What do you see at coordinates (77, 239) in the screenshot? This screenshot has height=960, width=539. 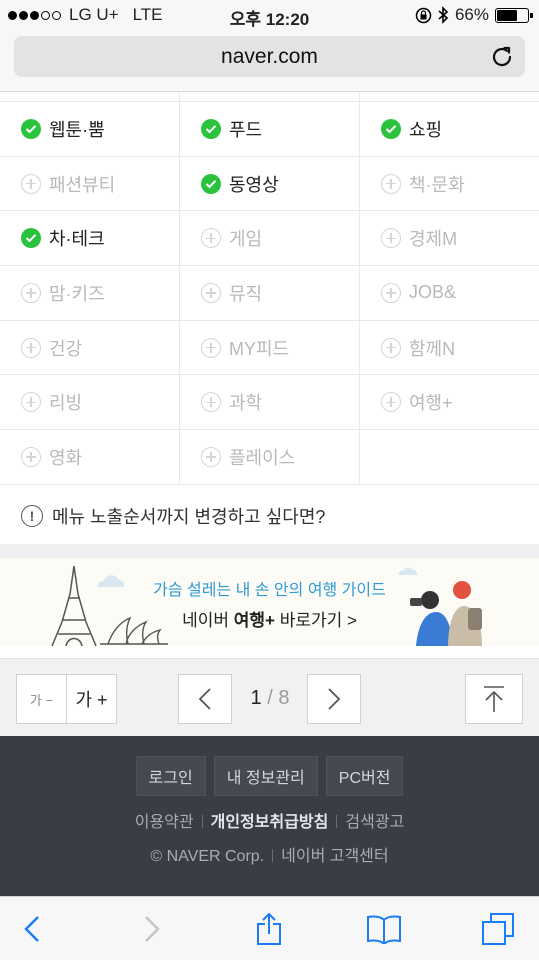 I see `topic-label: 차·테크` at bounding box center [77, 239].